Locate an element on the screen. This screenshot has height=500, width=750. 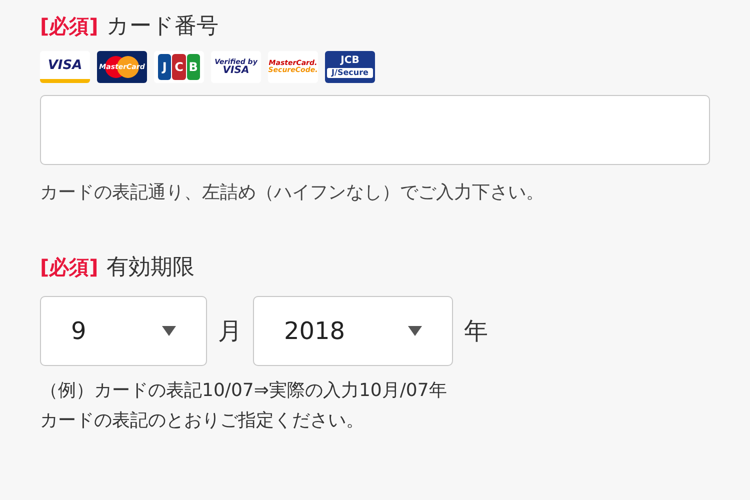
field-label: カード番号 is located at coordinates (162, 27).